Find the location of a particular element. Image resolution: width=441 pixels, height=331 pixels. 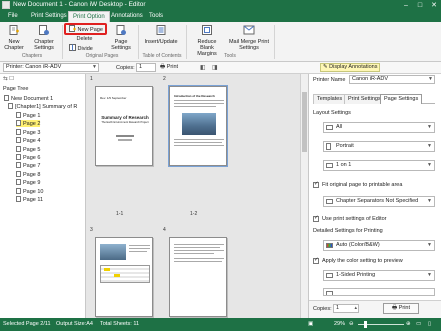

tree-page-item: Page 11 is located at coordinates (29, 199).